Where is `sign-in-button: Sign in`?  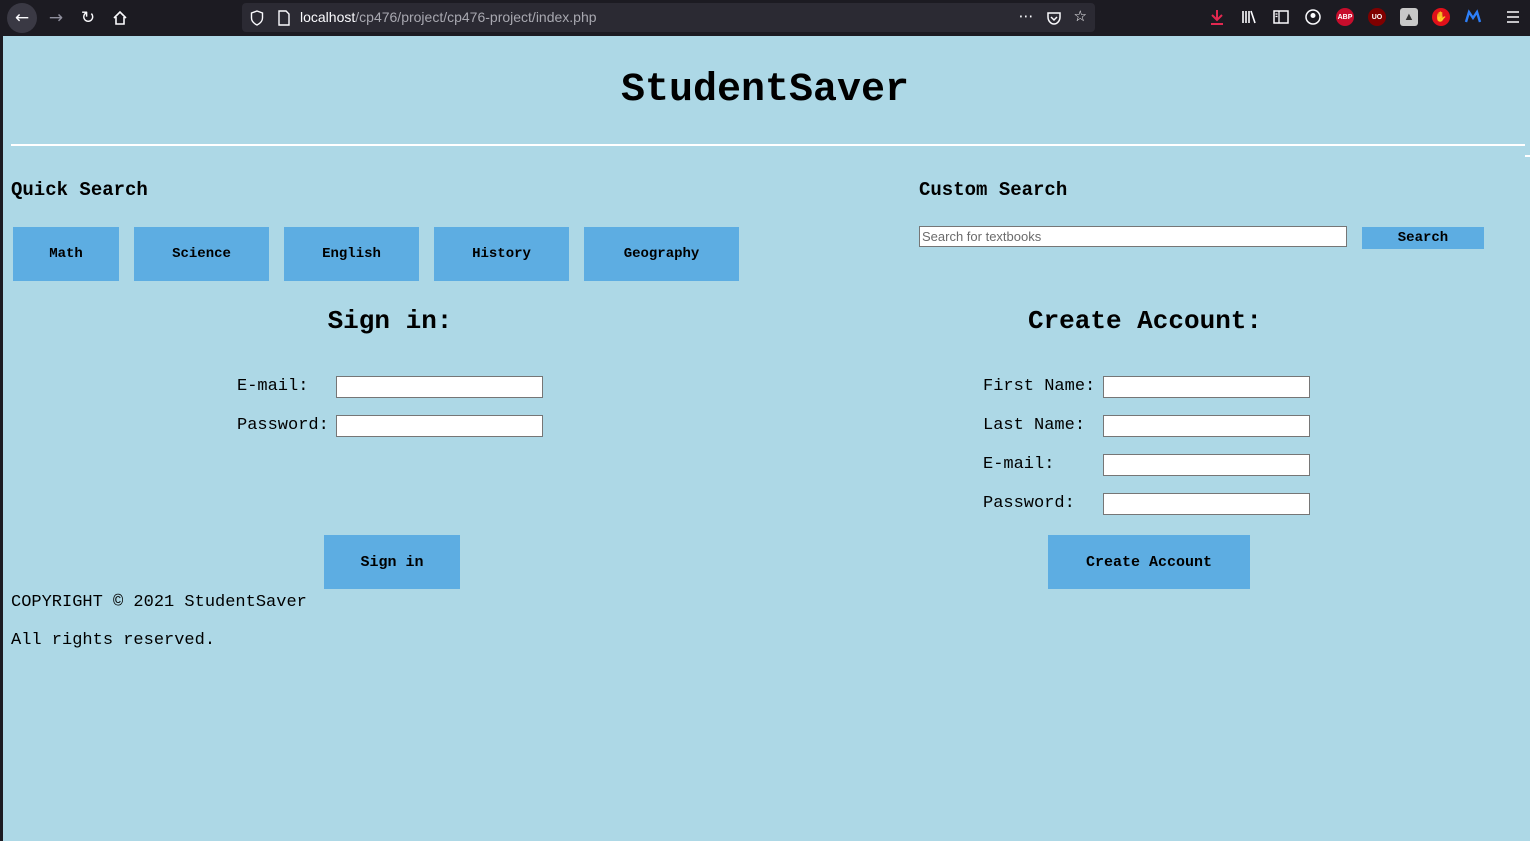 sign-in-button: Sign in is located at coordinates (392, 562).